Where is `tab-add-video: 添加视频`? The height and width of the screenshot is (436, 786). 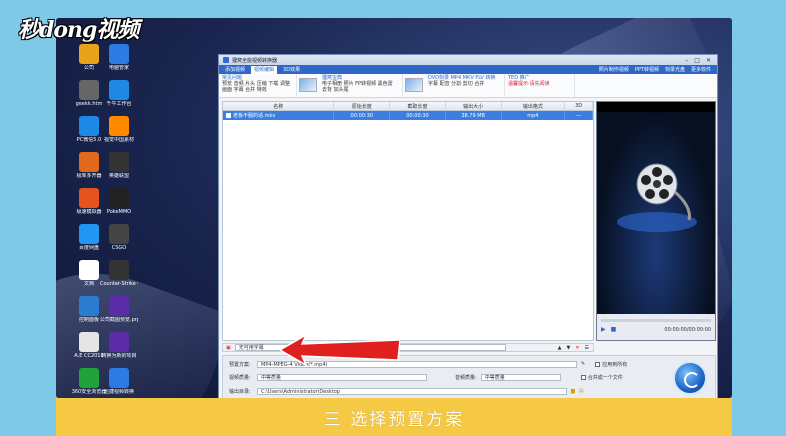 tab-add-video: 添加视频 is located at coordinates (235, 70).